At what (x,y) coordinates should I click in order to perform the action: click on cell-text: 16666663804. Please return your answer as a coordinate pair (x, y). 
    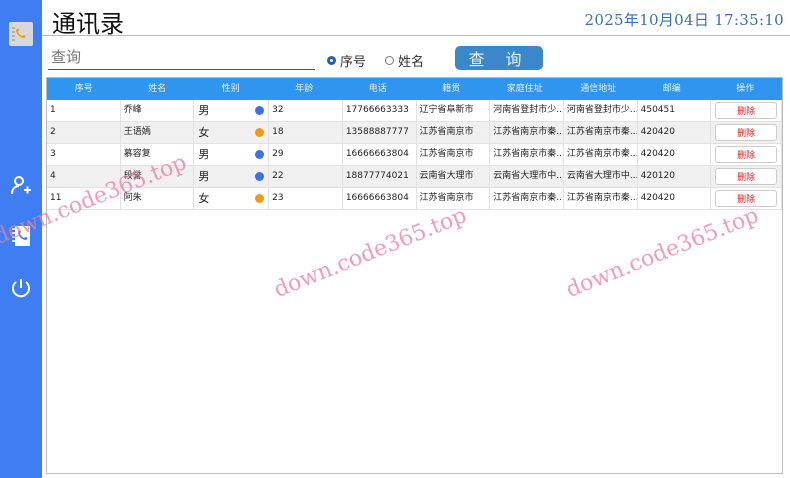
    Looking at the image, I should click on (377, 198).